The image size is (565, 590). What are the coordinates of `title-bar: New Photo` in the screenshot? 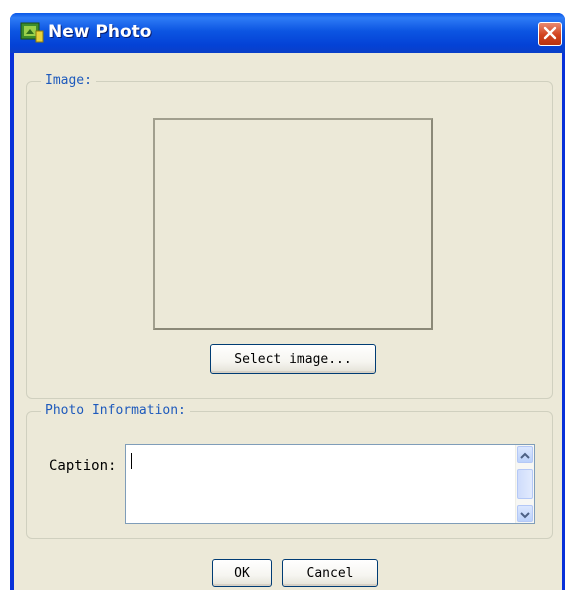 It's located at (287, 33).